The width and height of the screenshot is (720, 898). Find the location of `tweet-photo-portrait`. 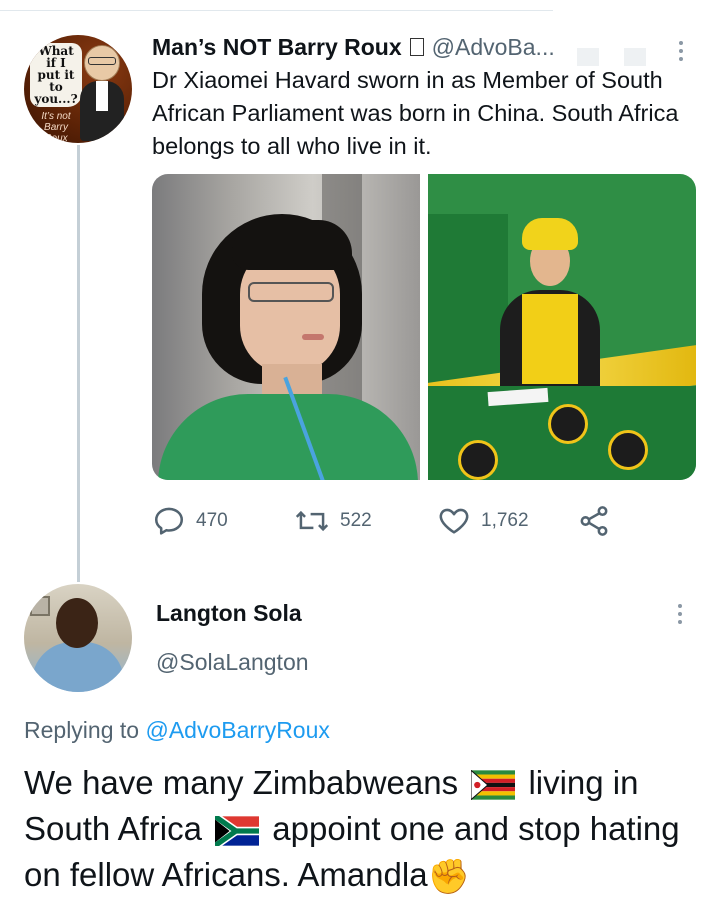

tweet-photo-portrait is located at coordinates (286, 327).